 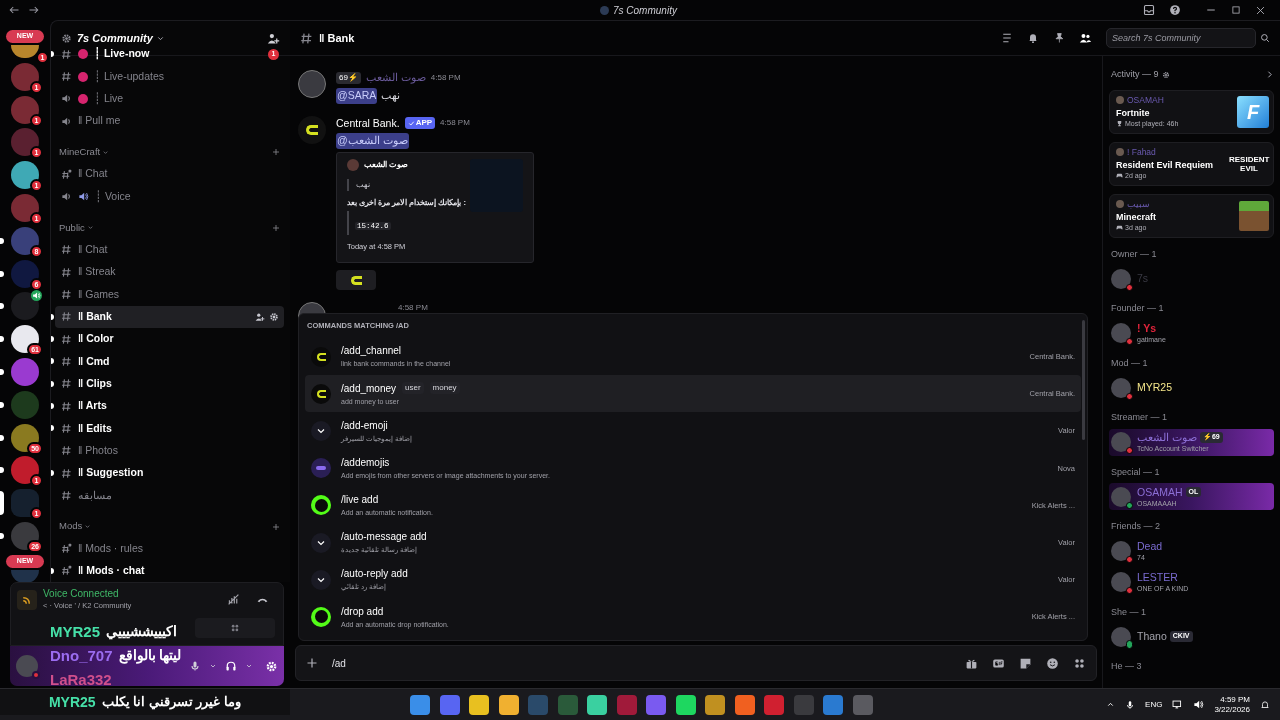 I want to click on command-name: /add-emoji, so click(x=364, y=425).